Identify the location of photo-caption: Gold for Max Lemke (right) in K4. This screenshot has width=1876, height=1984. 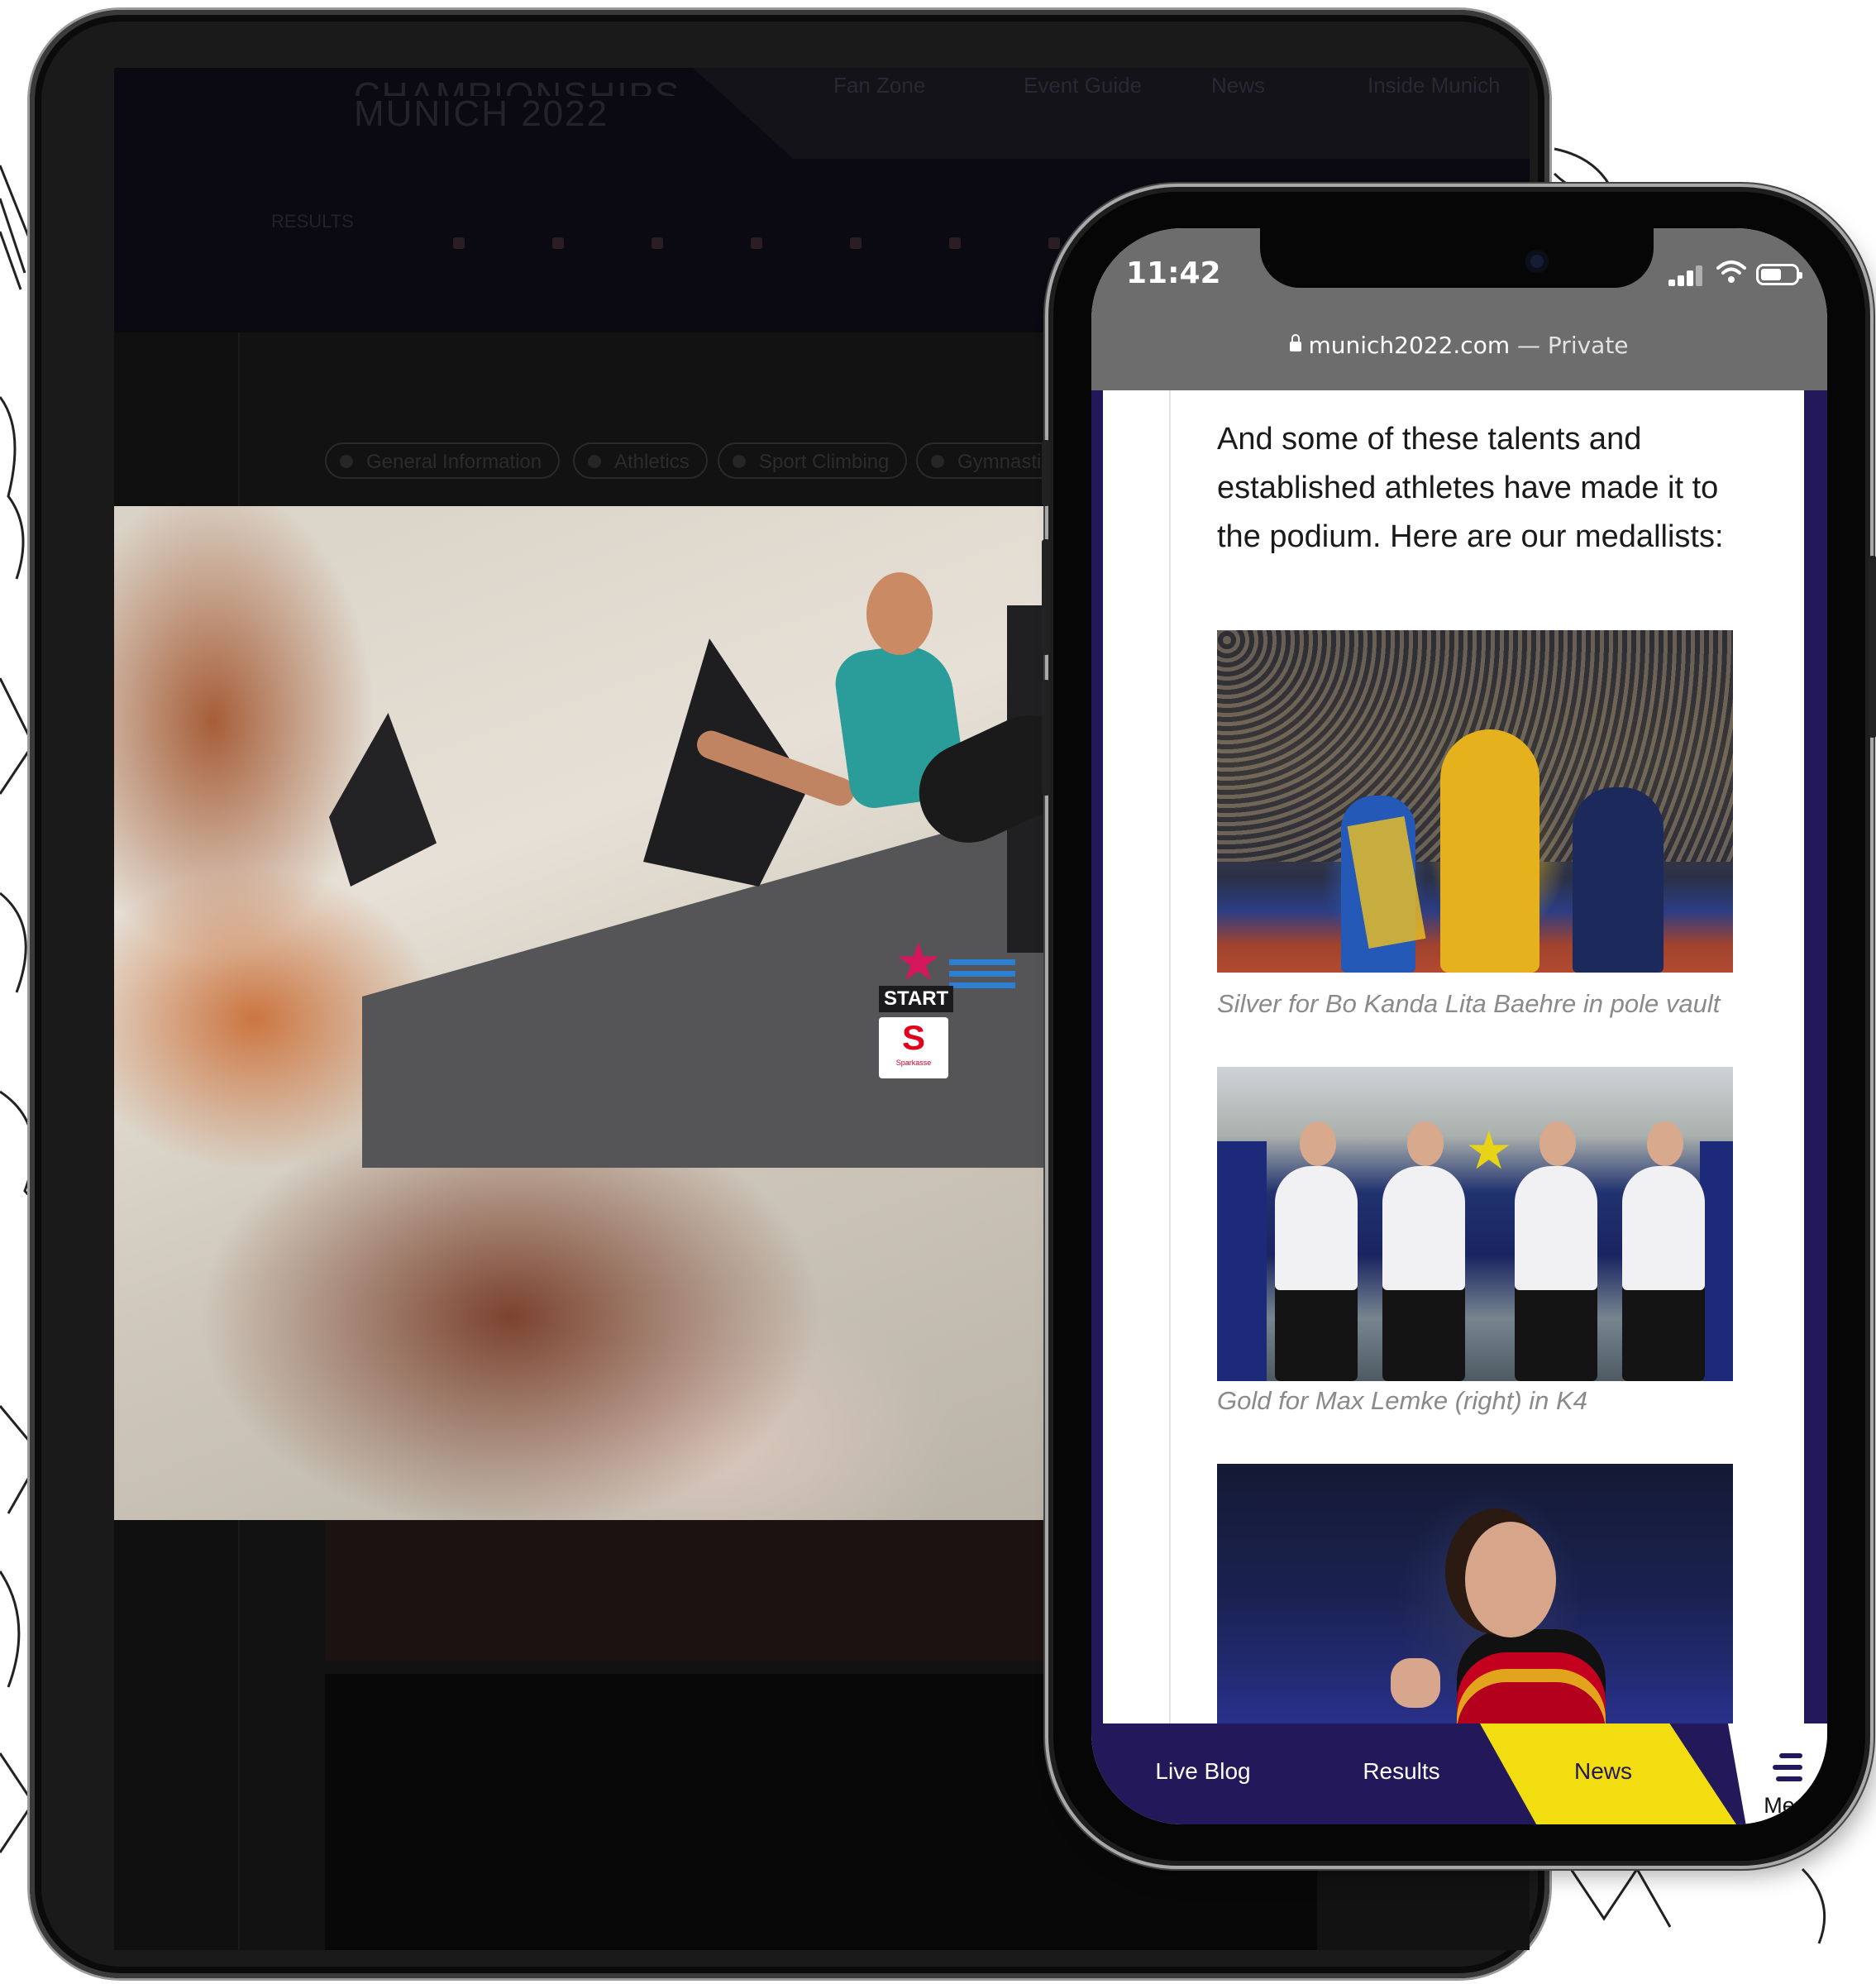
(1402, 1400).